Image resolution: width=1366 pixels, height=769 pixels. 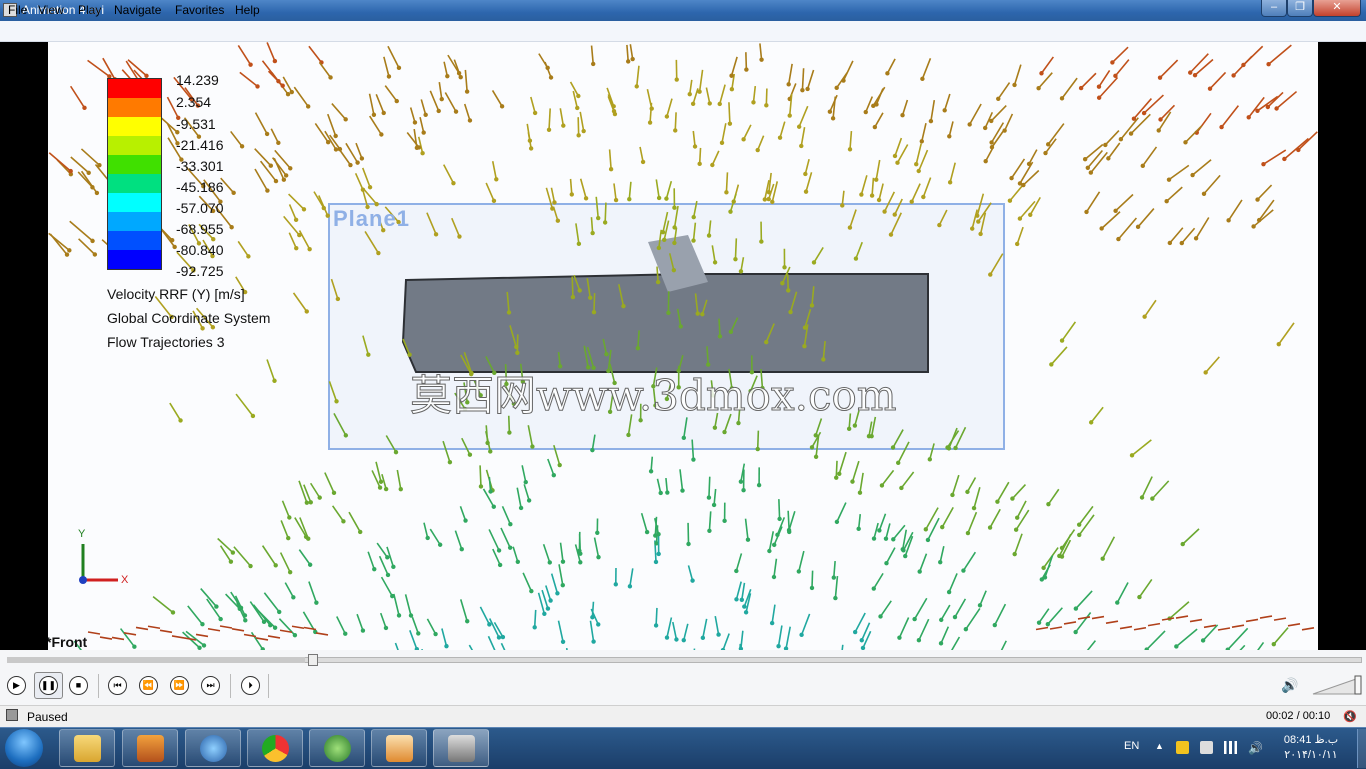 I want to click on taskbar-chrome, so click(x=275, y=748).